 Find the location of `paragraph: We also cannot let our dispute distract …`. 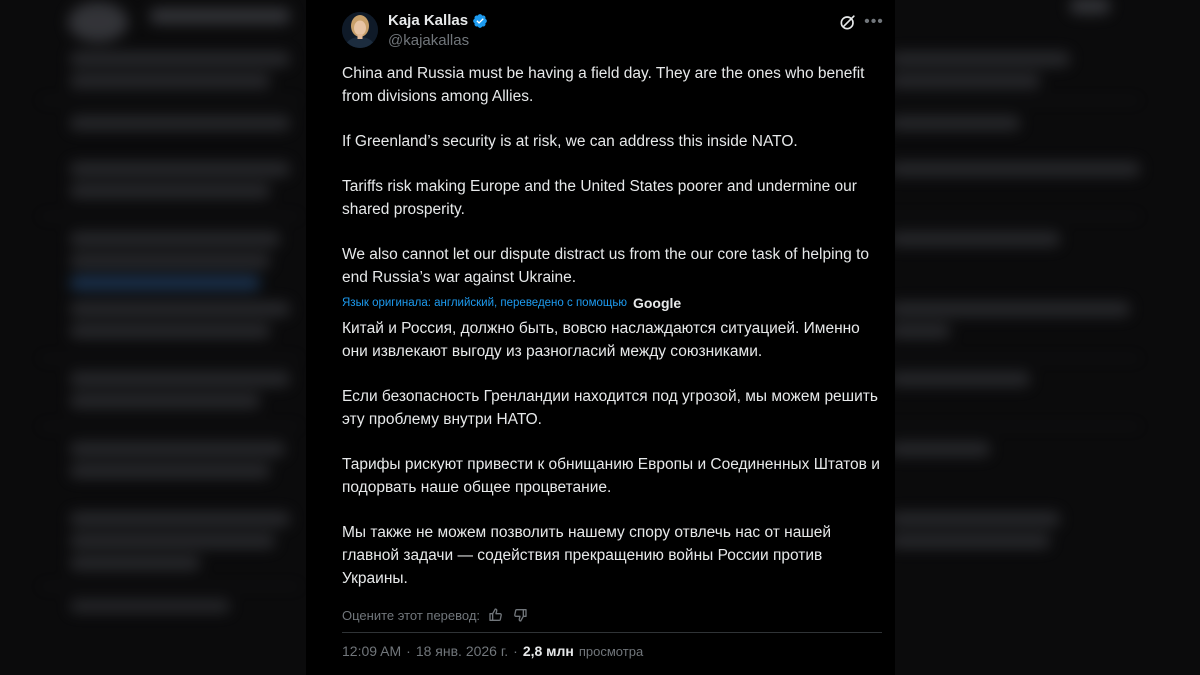

paragraph: We also cannot let our dispute distract … is located at coordinates (605, 266).